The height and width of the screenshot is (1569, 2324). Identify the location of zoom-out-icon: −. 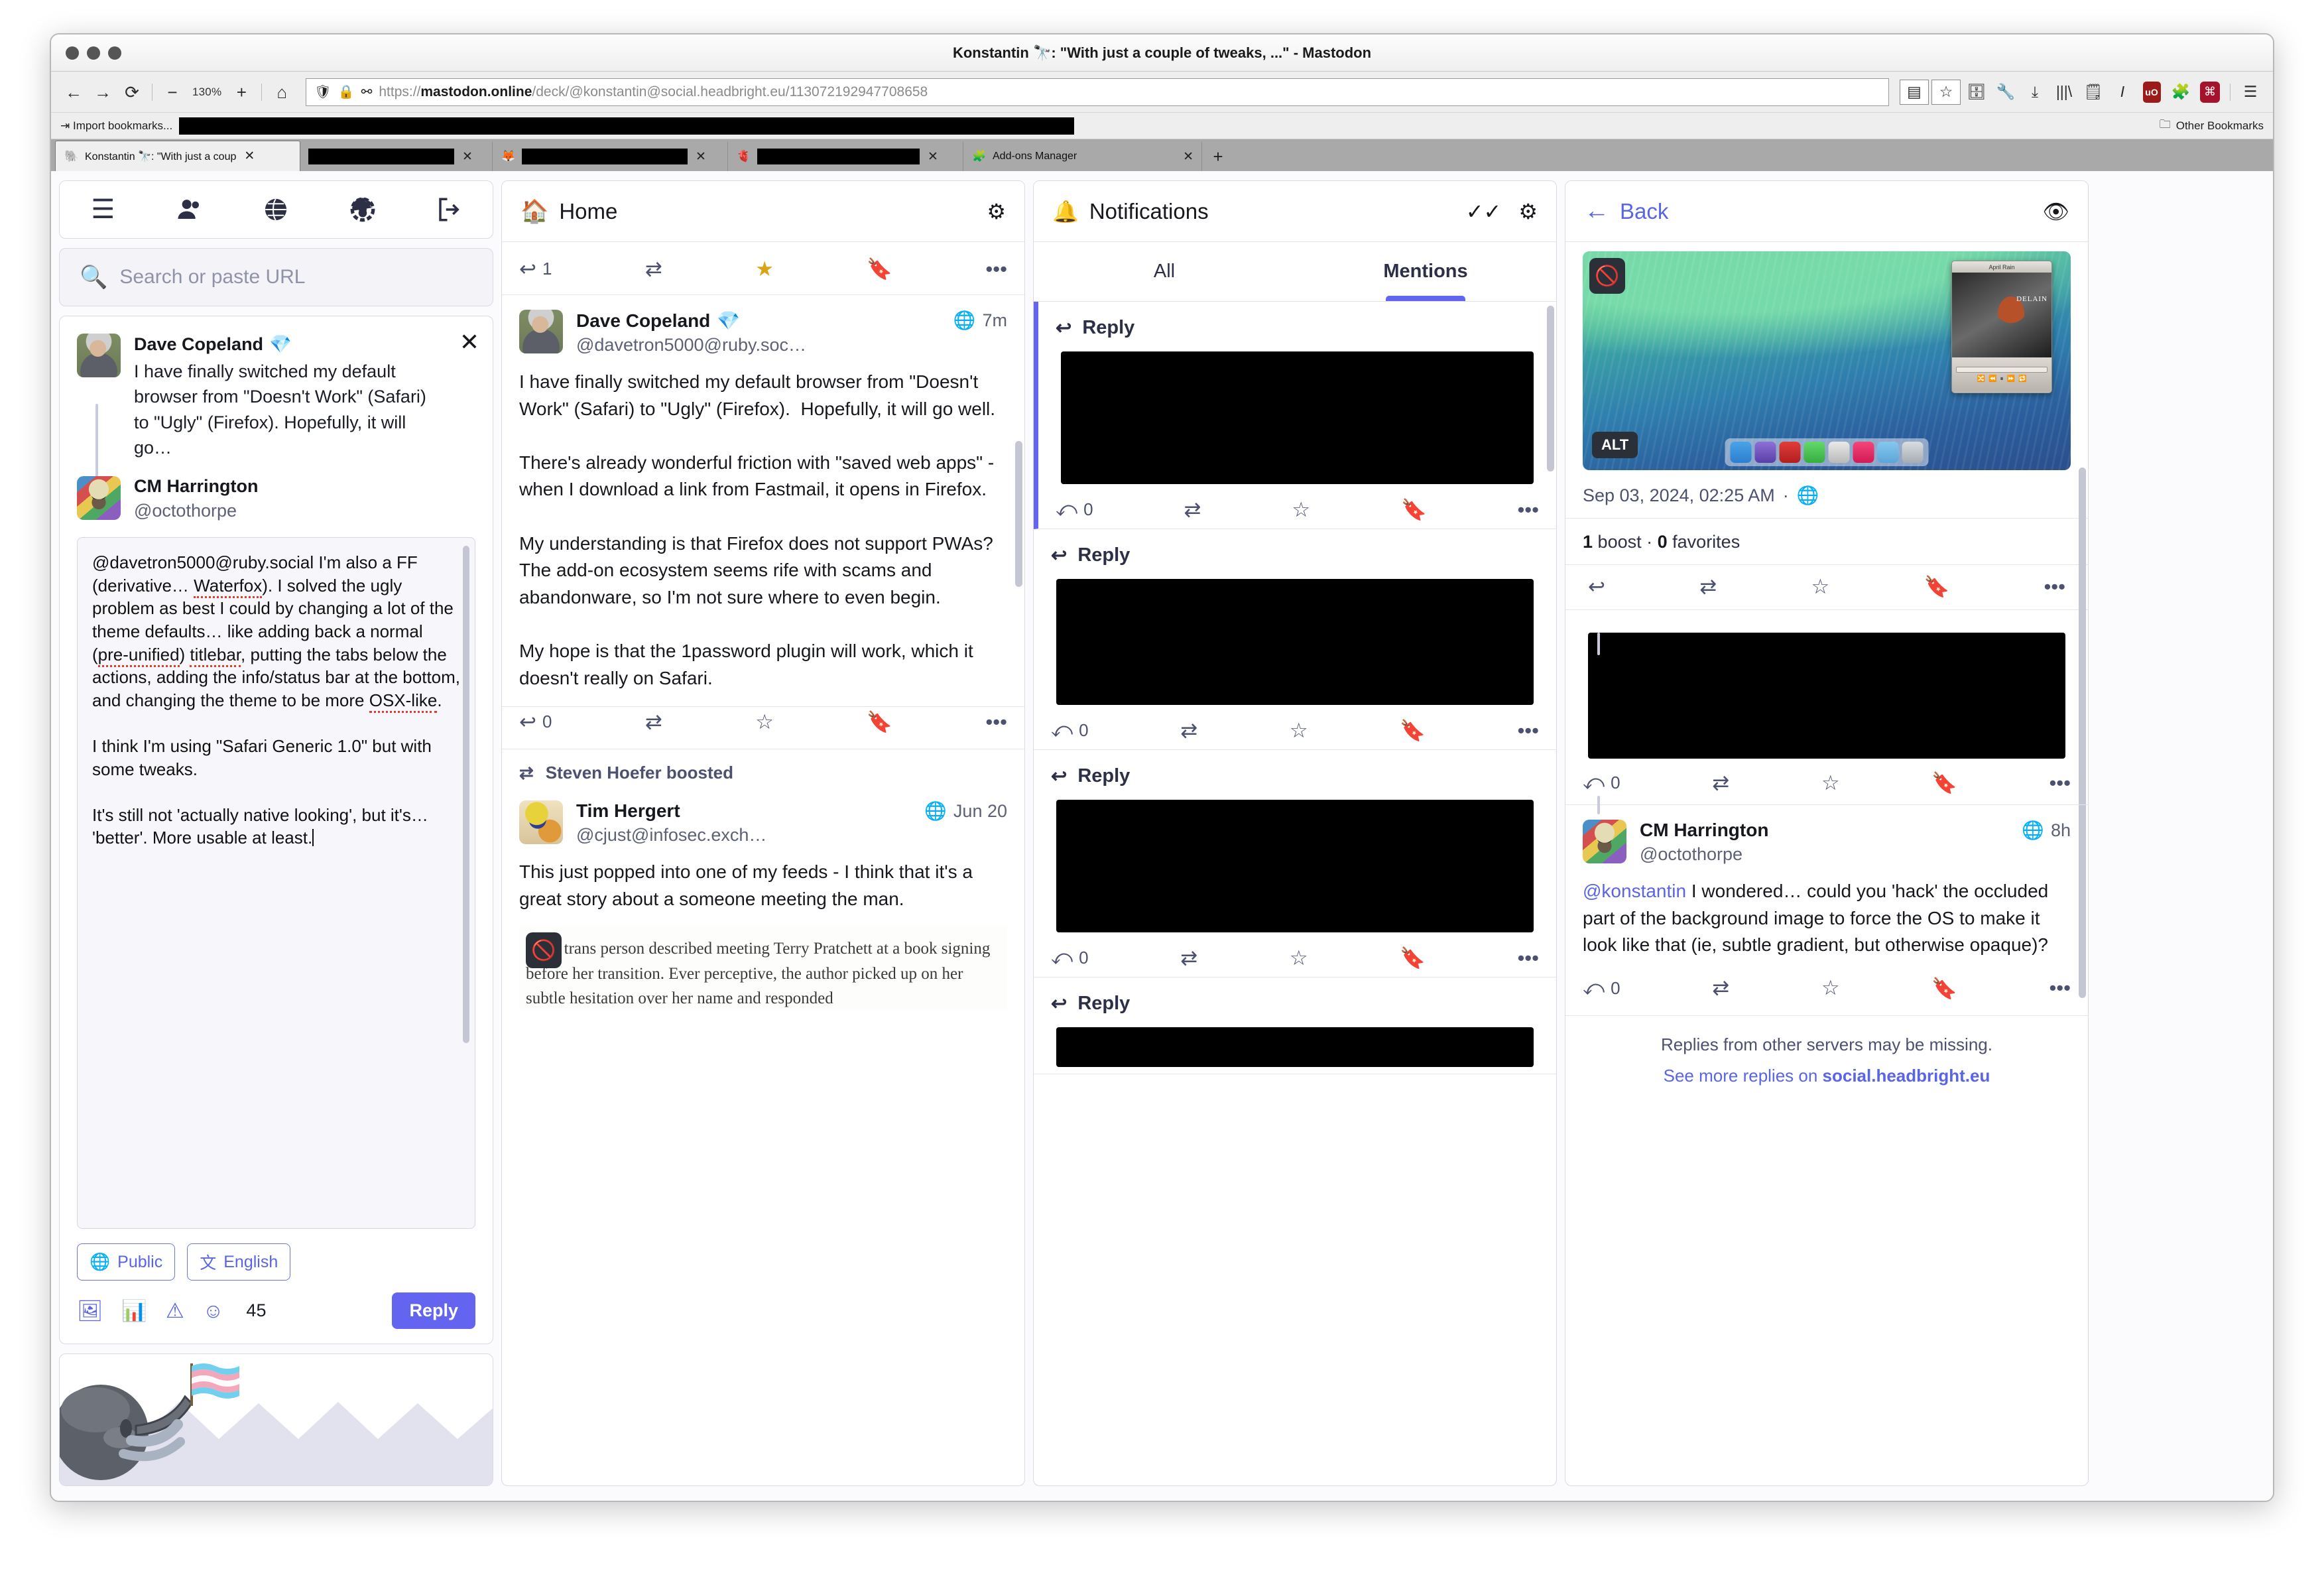
(172, 92).